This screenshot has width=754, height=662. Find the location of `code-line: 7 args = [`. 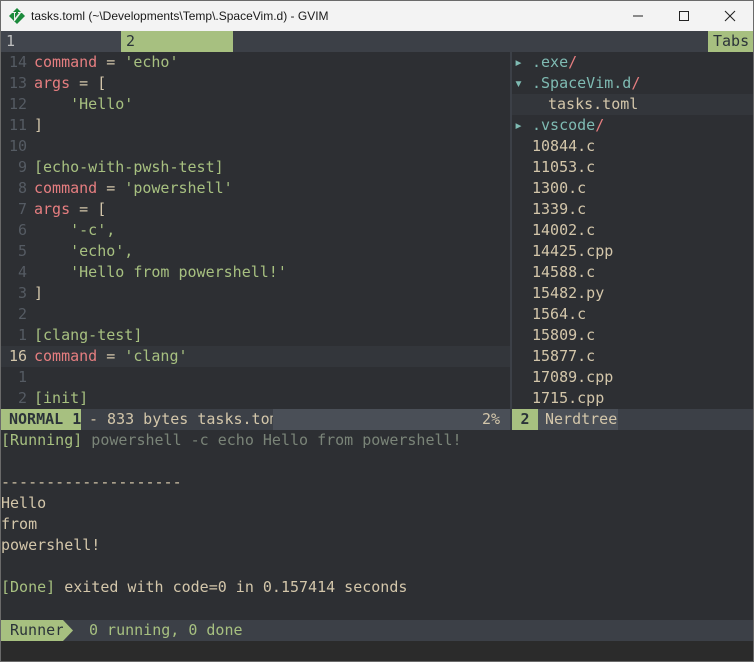

code-line: 7 args = [ is located at coordinates (255, 209).